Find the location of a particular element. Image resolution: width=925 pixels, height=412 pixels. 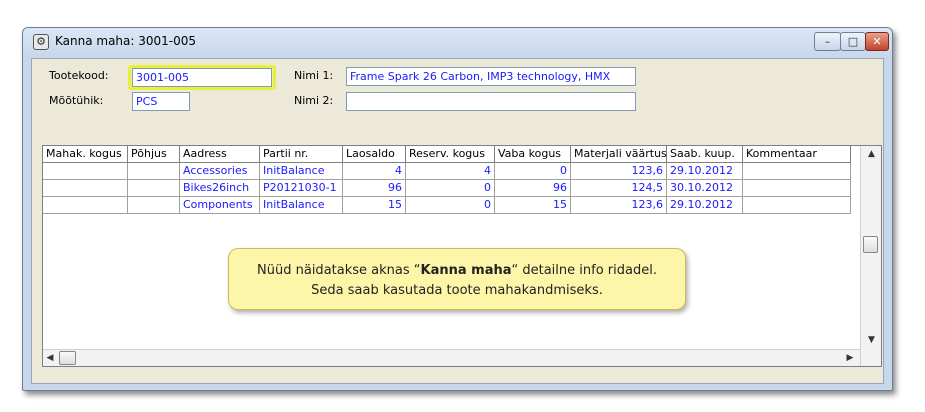

col-header: Põhjus is located at coordinates (154, 154).